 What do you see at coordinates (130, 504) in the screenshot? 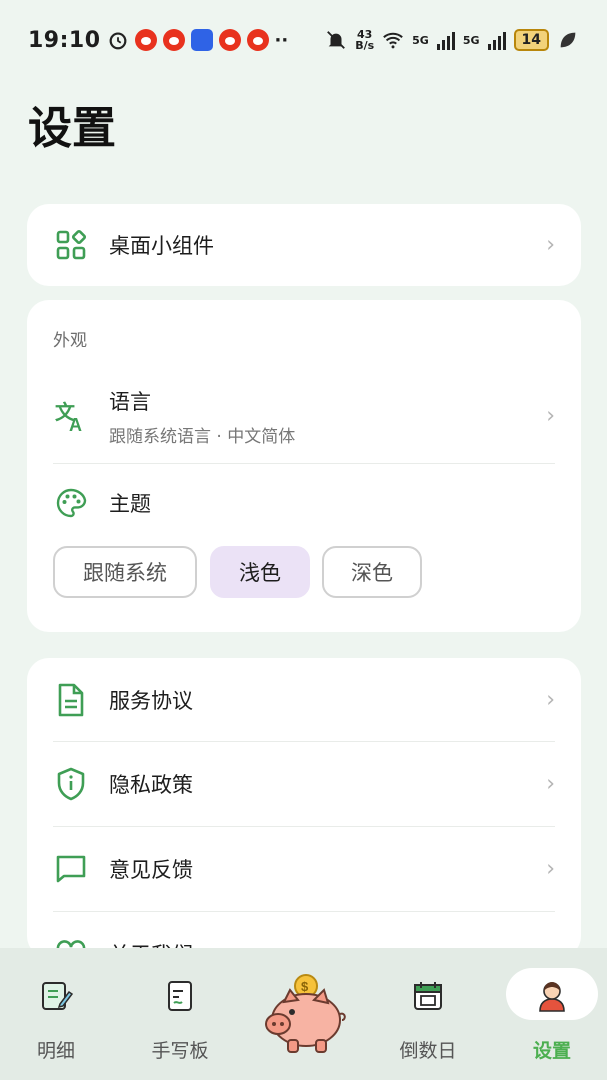
I see `theme-label: 主题` at bounding box center [130, 504].